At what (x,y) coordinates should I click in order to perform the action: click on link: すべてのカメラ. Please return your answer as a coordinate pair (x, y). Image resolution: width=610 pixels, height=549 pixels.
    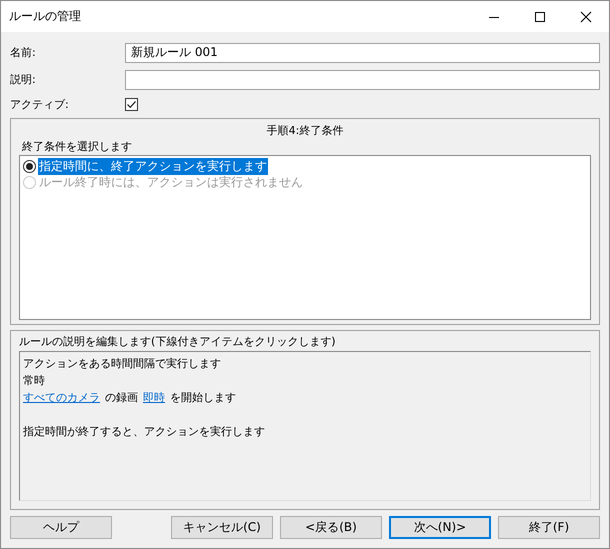
    Looking at the image, I should click on (61, 397).